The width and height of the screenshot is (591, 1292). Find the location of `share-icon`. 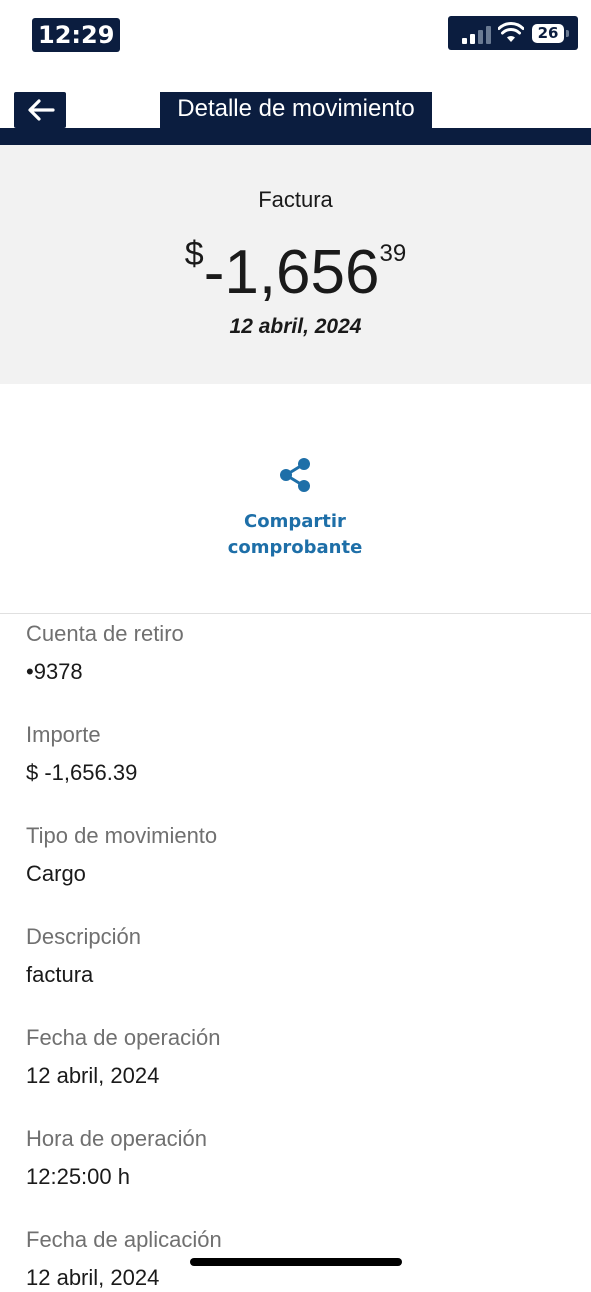

share-icon is located at coordinates (295, 475).